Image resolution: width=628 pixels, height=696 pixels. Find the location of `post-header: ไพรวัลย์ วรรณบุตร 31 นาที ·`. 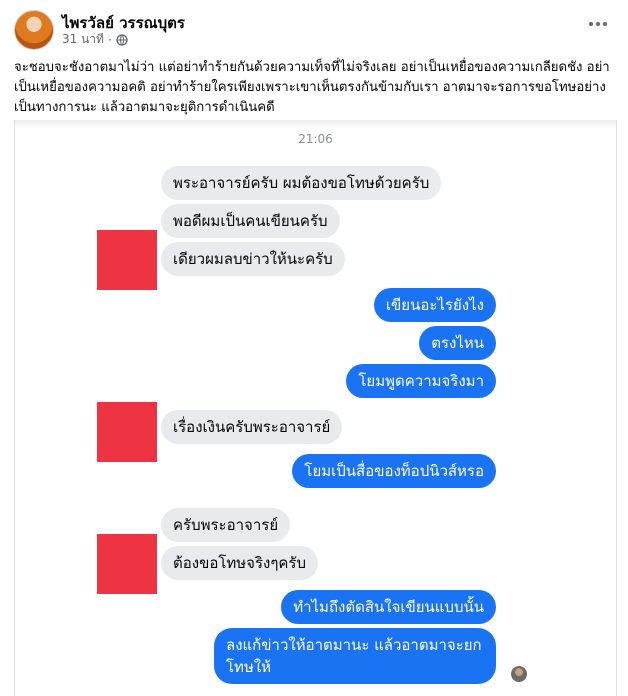

post-header: ไพรวัลย์ วรรณบุตร 31 นาที · is located at coordinates (314, 30).